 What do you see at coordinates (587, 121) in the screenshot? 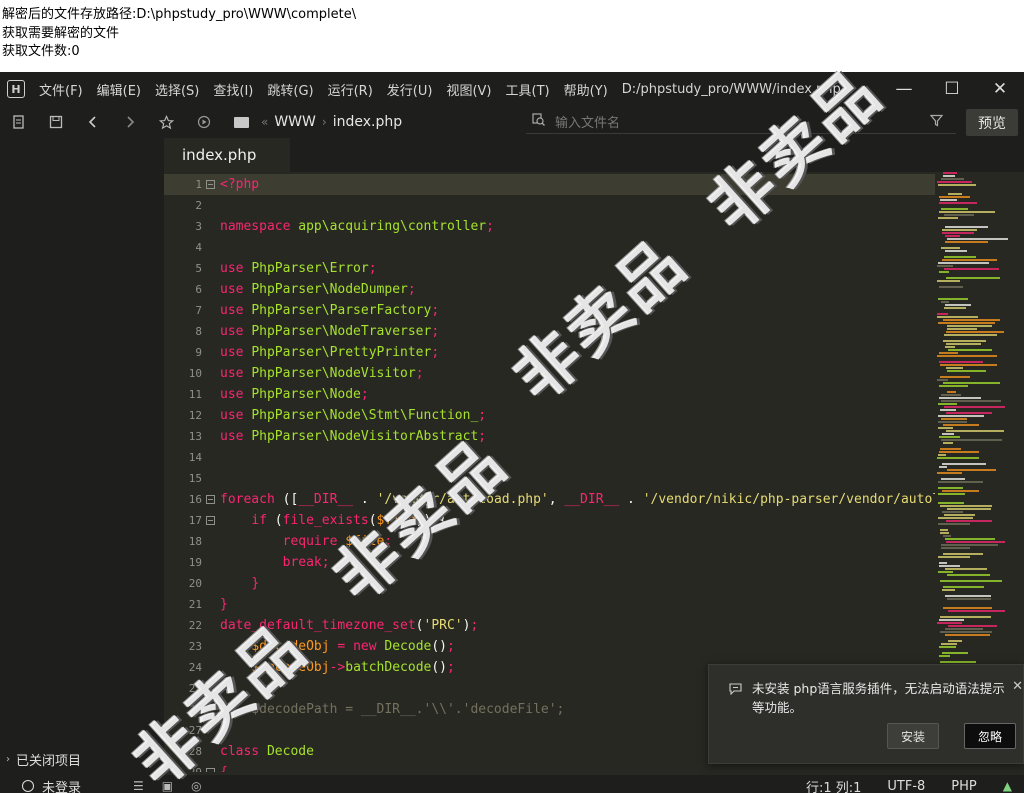
I see `search-input: 输入文件名` at bounding box center [587, 121].